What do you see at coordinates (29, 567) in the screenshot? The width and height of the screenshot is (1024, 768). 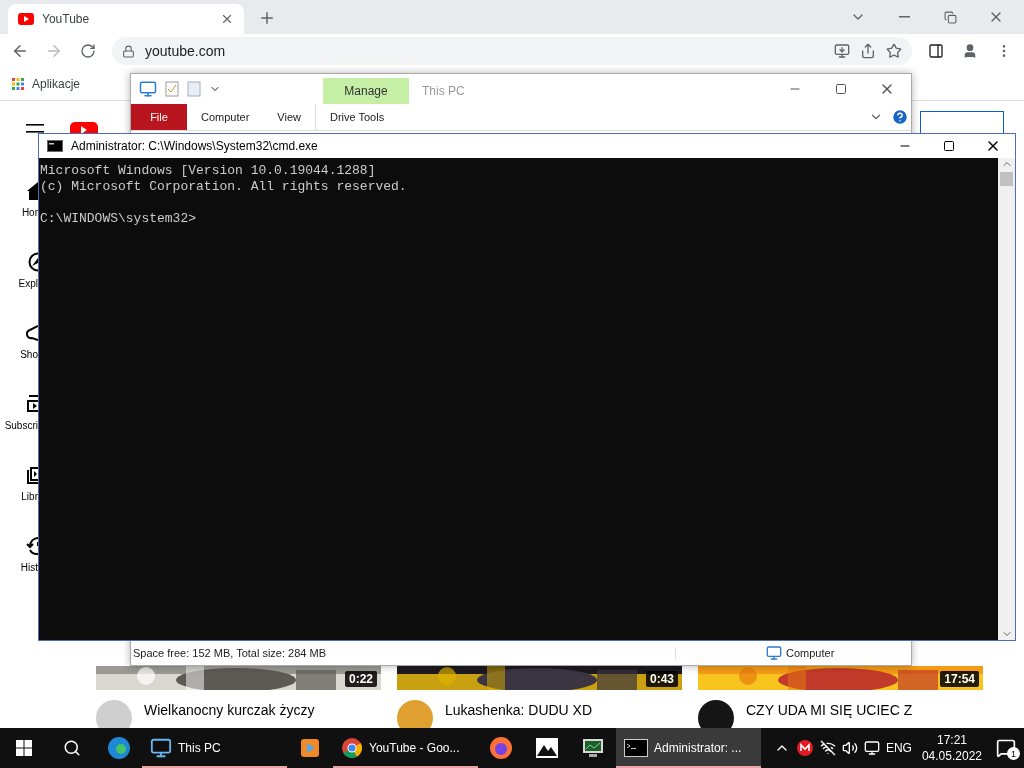 I see `sidebar-label: Hist` at bounding box center [29, 567].